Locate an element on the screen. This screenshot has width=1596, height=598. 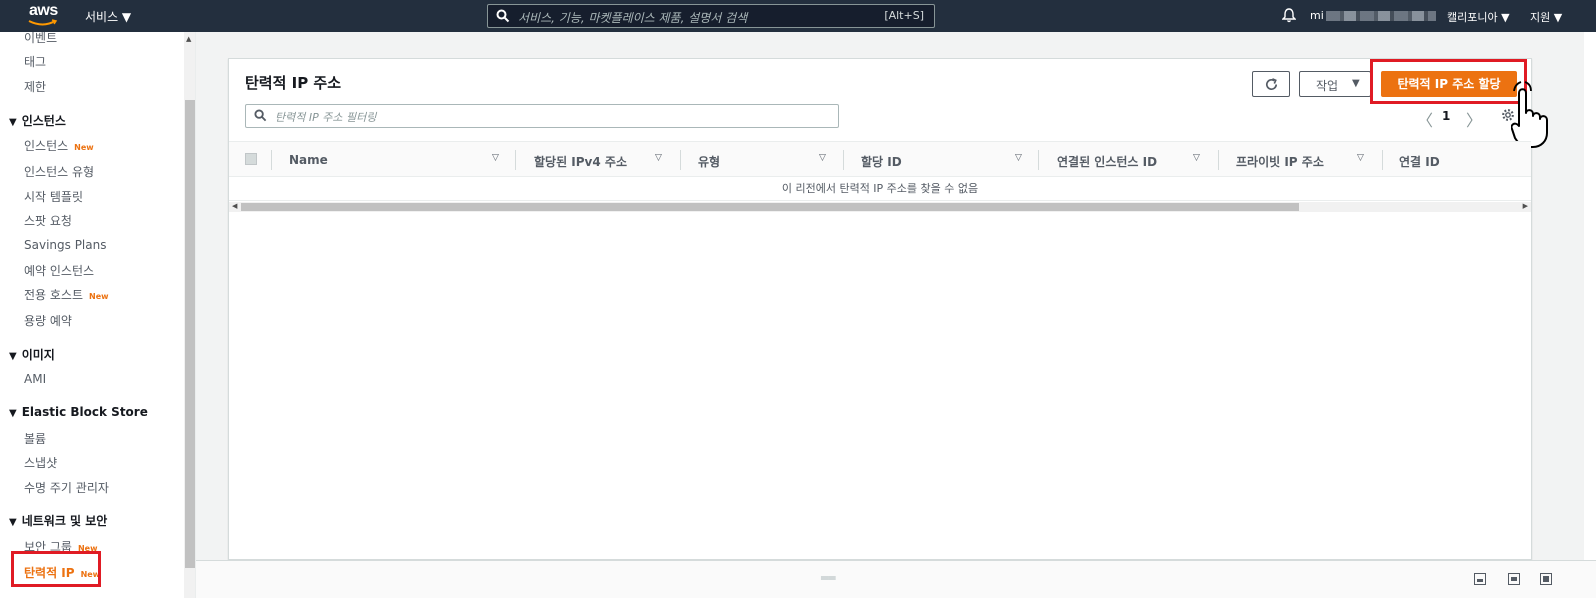
sidebar-scrollbar-thumb is located at coordinates (190, 334).